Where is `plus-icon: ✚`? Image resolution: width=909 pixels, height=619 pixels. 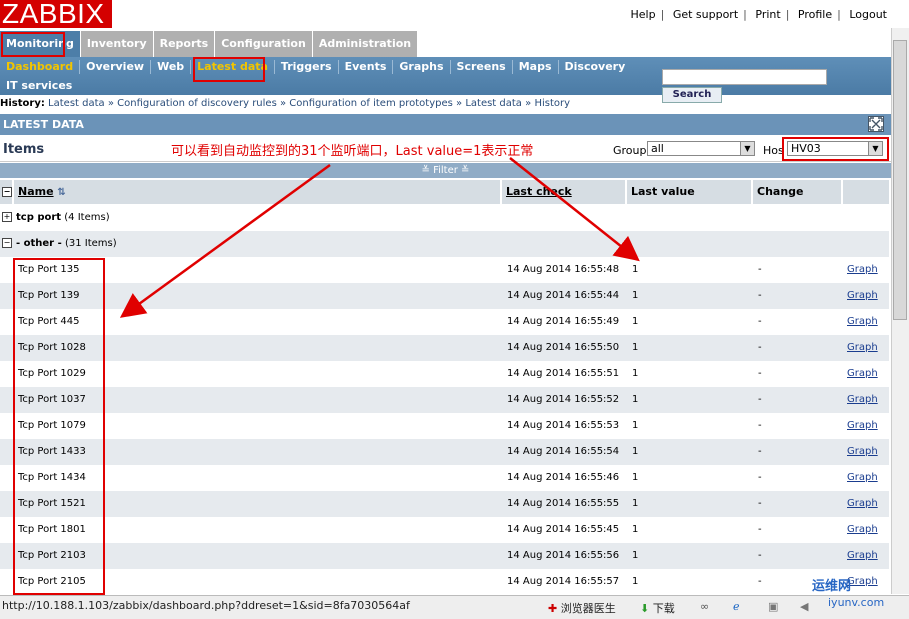 plus-icon: ✚ is located at coordinates (553, 608).